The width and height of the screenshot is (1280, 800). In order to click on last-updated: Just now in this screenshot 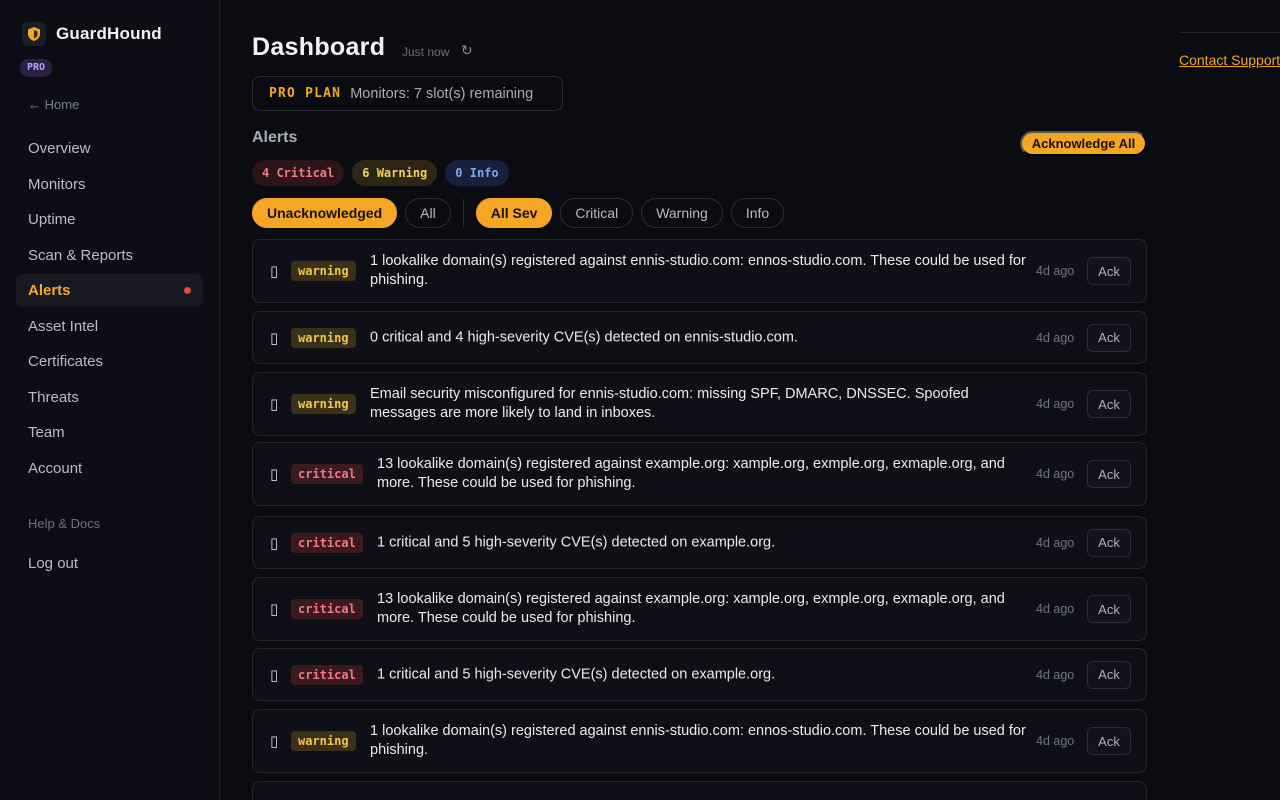, I will do `click(426, 52)`.